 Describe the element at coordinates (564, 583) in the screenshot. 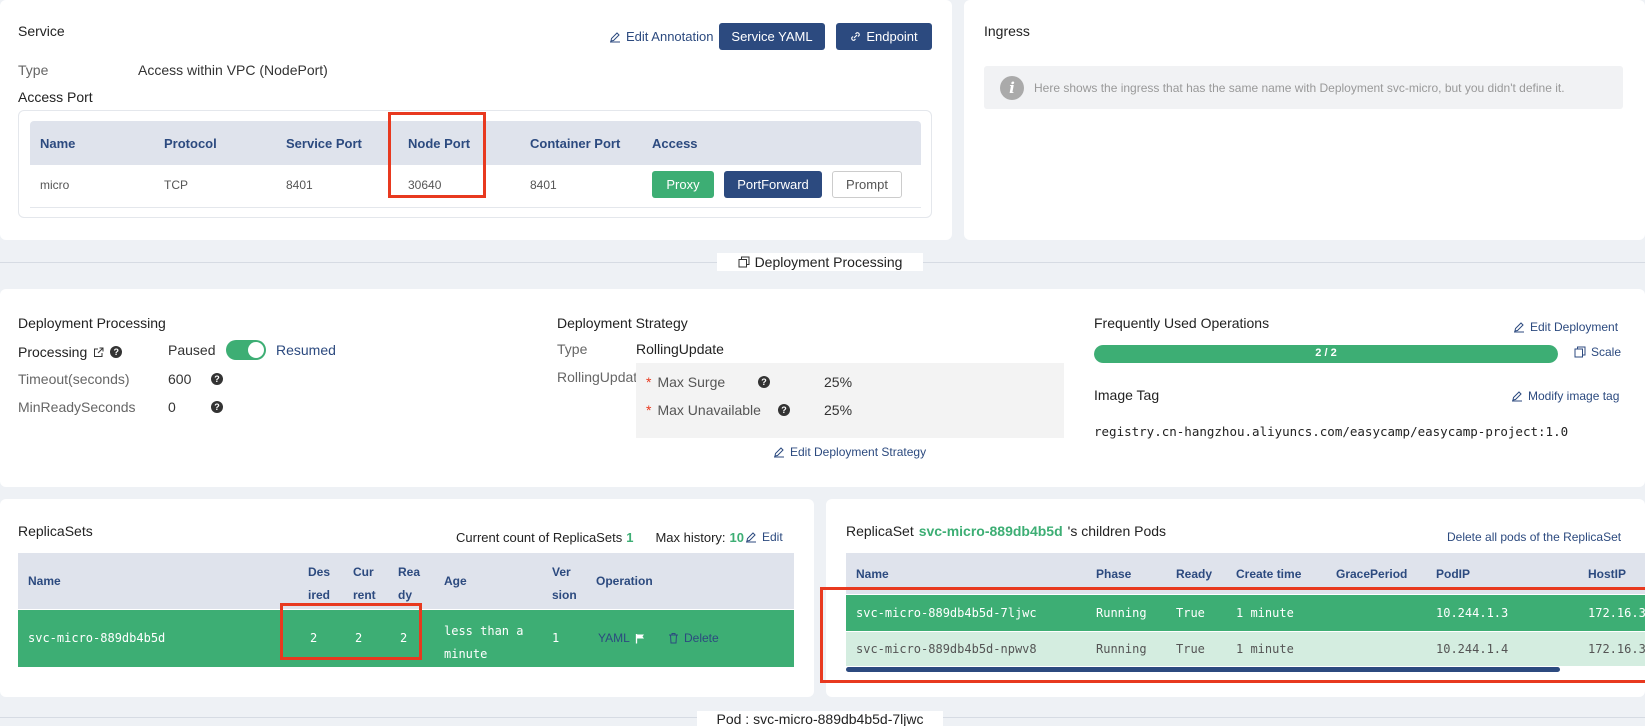

I see `rs-col-version: Ver sion` at that location.